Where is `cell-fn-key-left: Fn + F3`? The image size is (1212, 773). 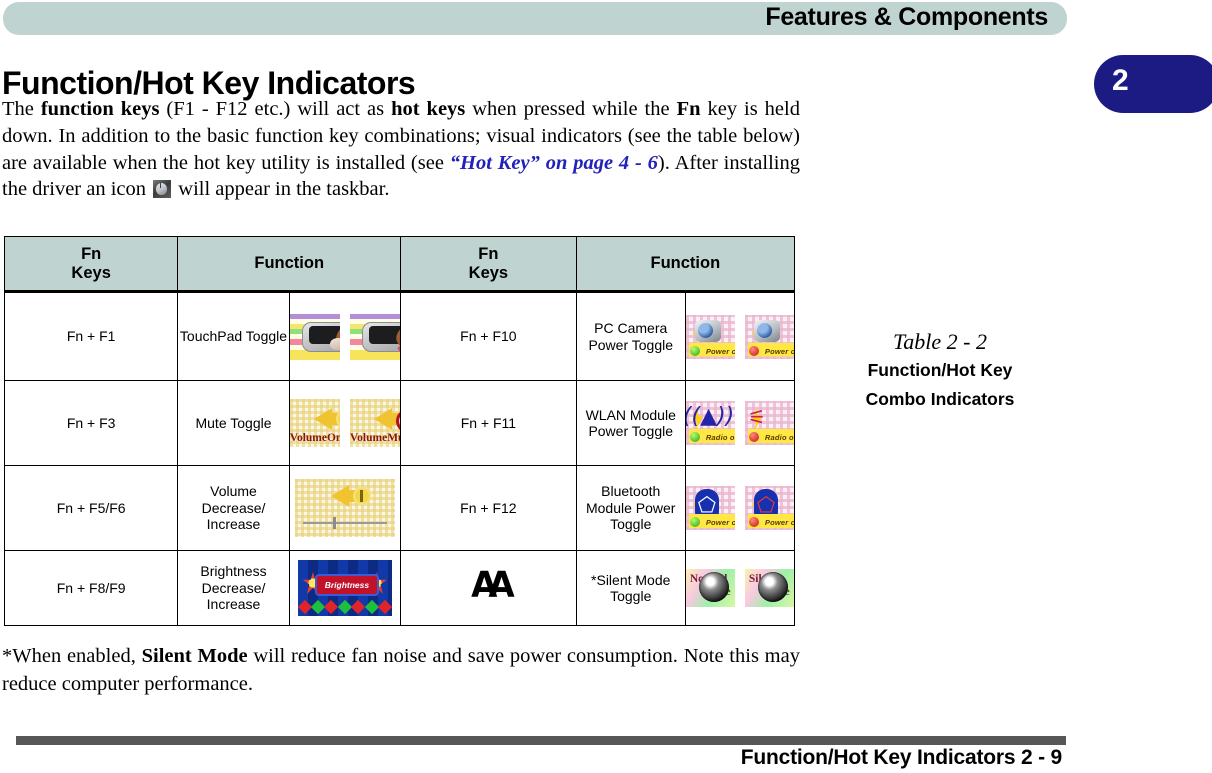
cell-fn-key-left: Fn + F3 is located at coordinates (91, 423).